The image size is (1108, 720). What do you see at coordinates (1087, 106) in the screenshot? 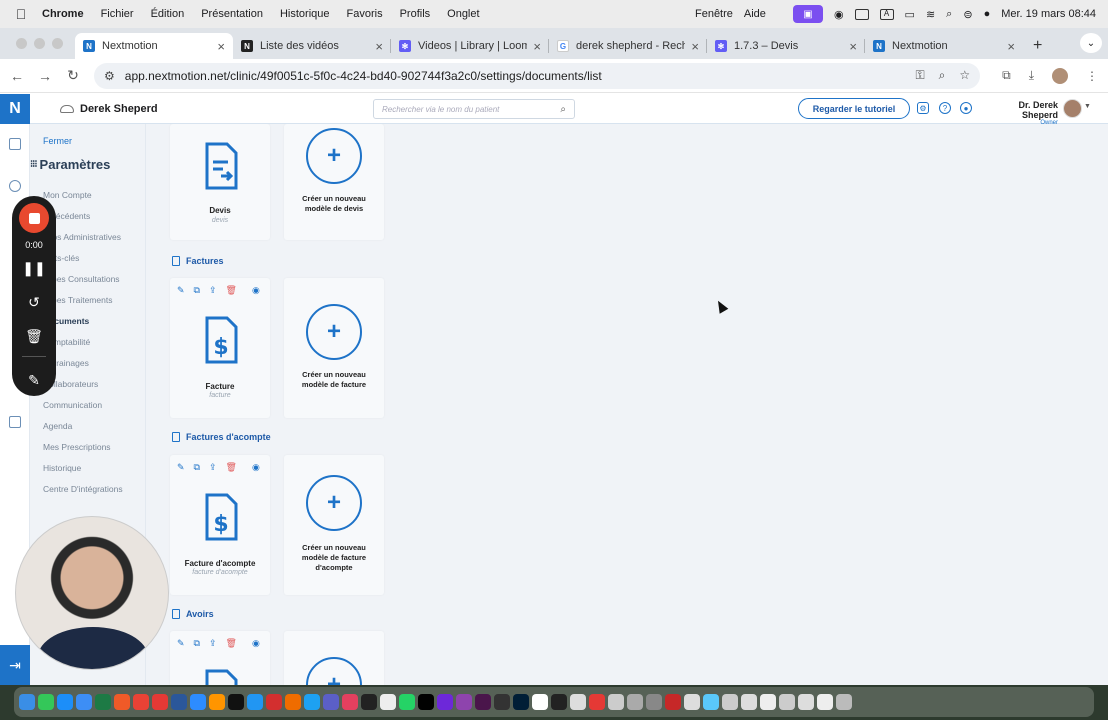
I see `user-menu-chevron-icon: ▼` at bounding box center [1087, 106].